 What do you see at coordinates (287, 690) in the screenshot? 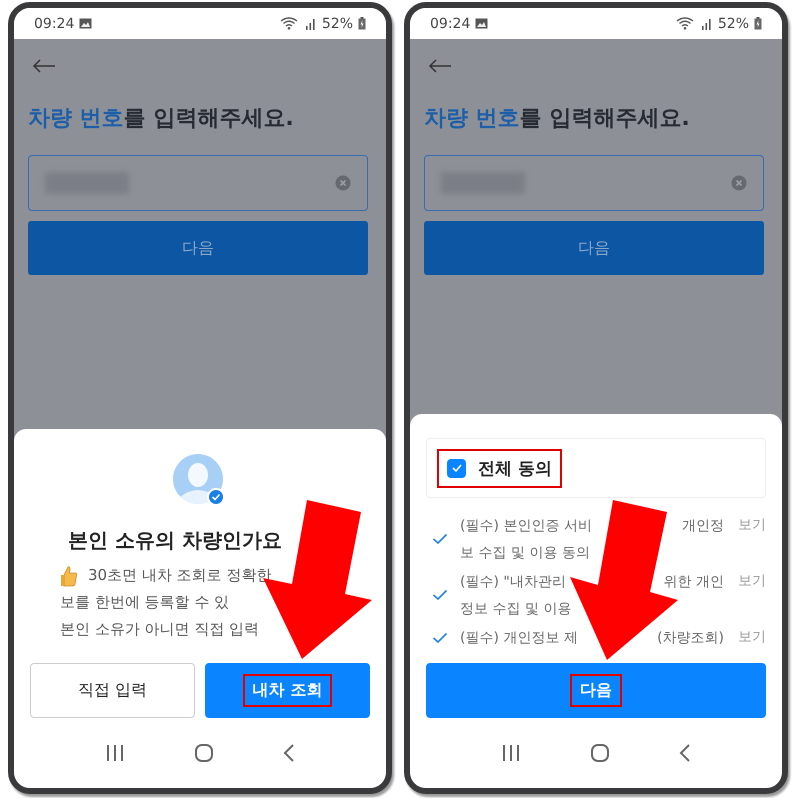
I see `lookup-button: 내차 조회` at bounding box center [287, 690].